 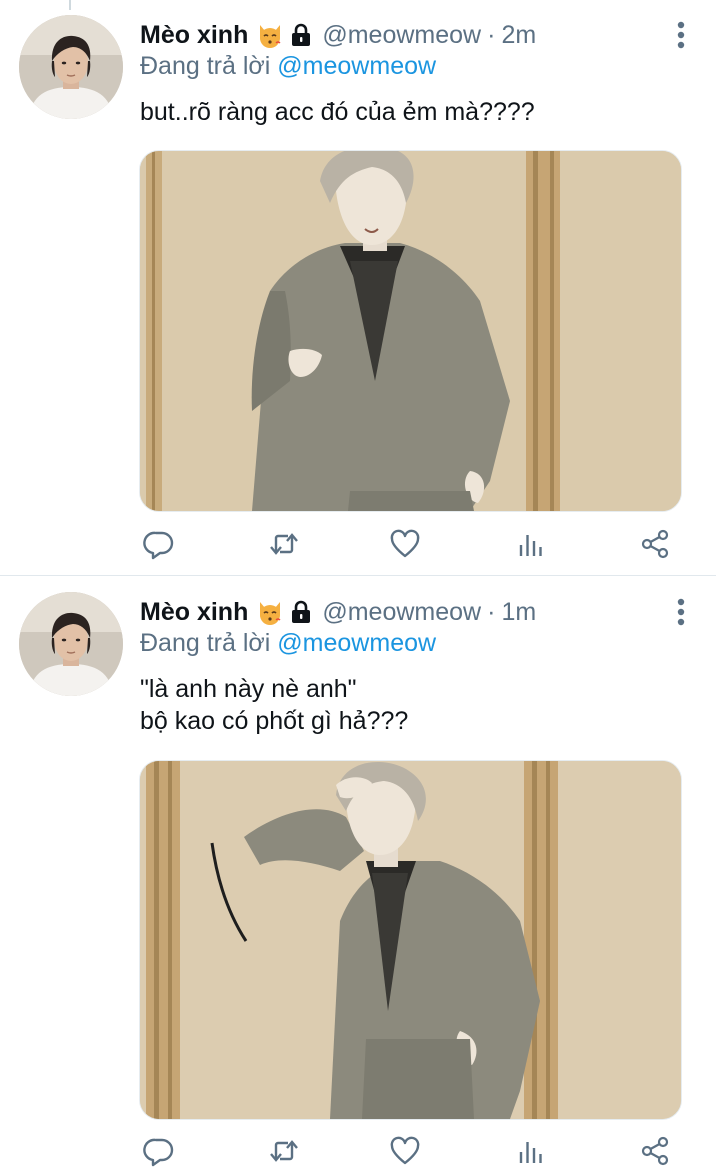 I want to click on tweet-text: but..rõ ràng acc đó của ẻm mà????, so click(x=337, y=112).